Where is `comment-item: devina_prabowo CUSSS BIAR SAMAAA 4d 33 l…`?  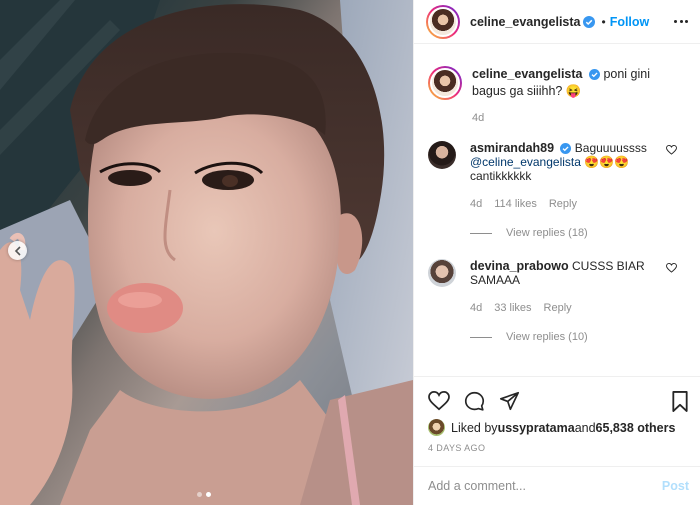 comment-item: devina_prabowo CUSSS BIAR SAMAAA 4d 33 l… is located at coordinates (557, 287).